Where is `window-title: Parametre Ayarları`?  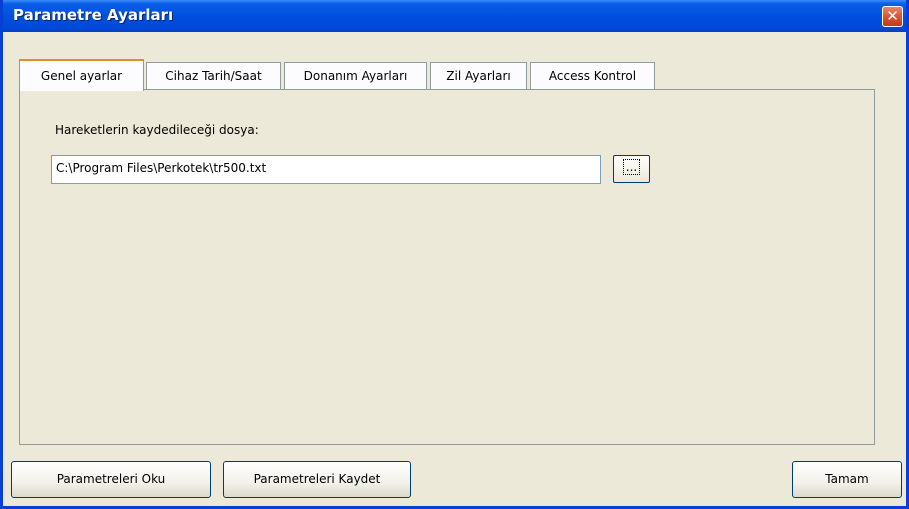 window-title: Parametre Ayarları is located at coordinates (93, 15).